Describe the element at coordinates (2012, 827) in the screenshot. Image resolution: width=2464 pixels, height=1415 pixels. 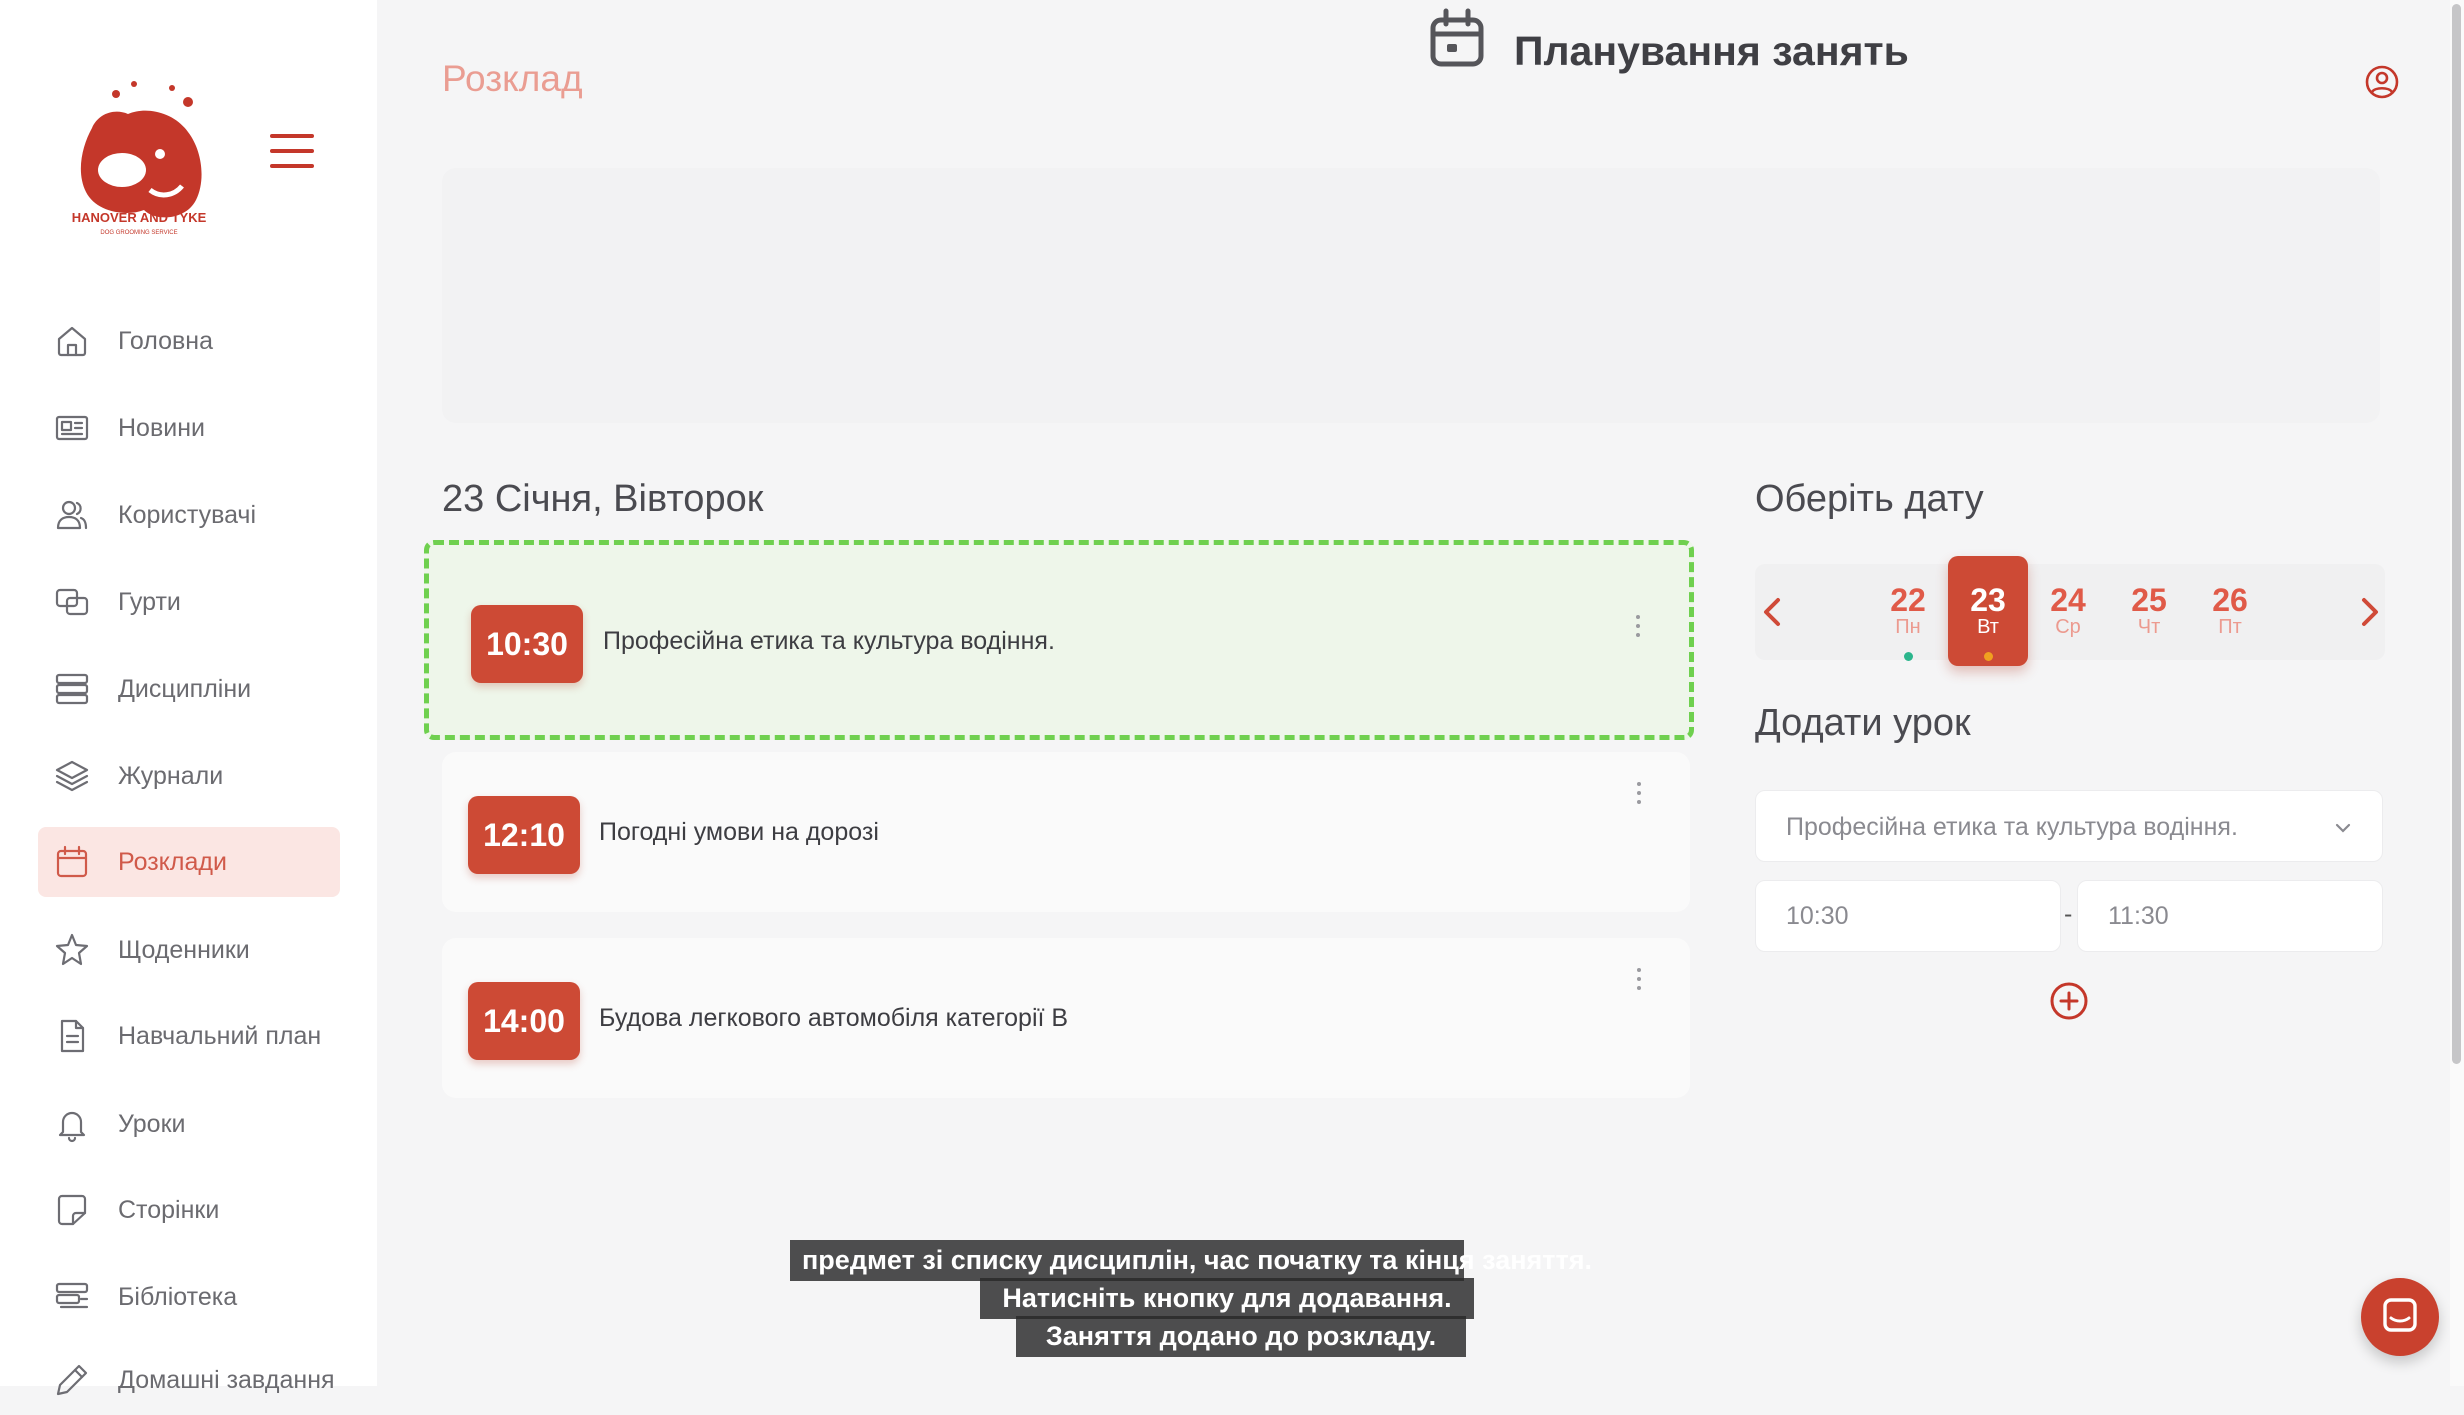
I see `subject-select-value: Професійна етика та культура водіння.` at that location.